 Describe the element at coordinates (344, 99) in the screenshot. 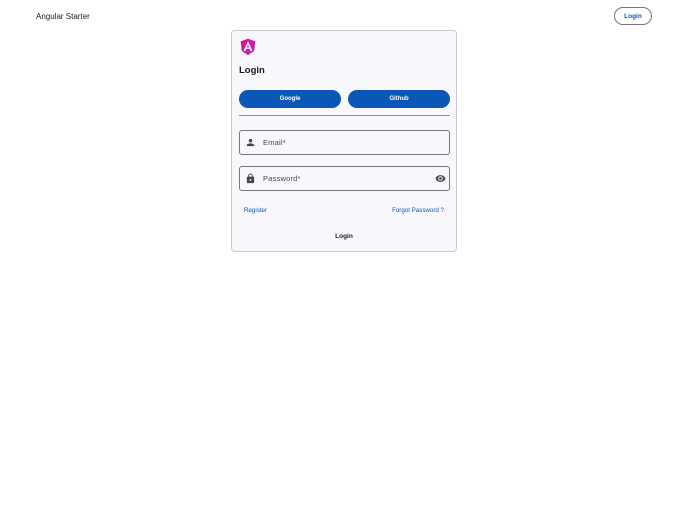

I see `social-login-row: Google Github` at that location.